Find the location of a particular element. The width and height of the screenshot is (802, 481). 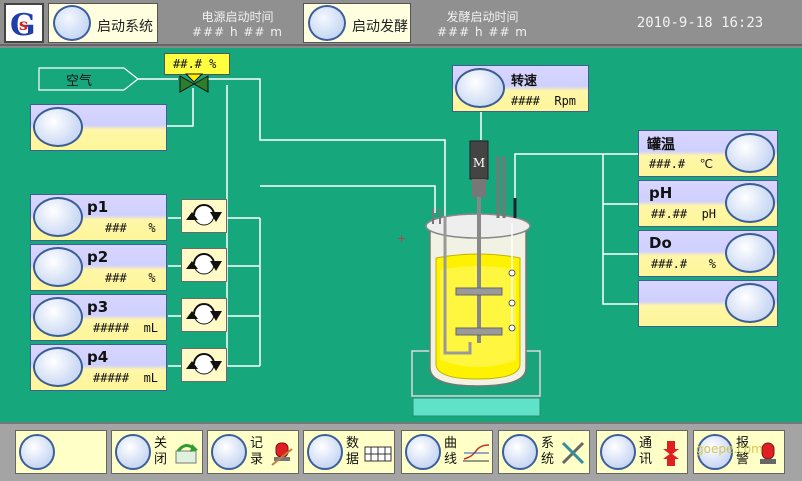

ph-panel: pH ##.## pH is located at coordinates (708, 203).